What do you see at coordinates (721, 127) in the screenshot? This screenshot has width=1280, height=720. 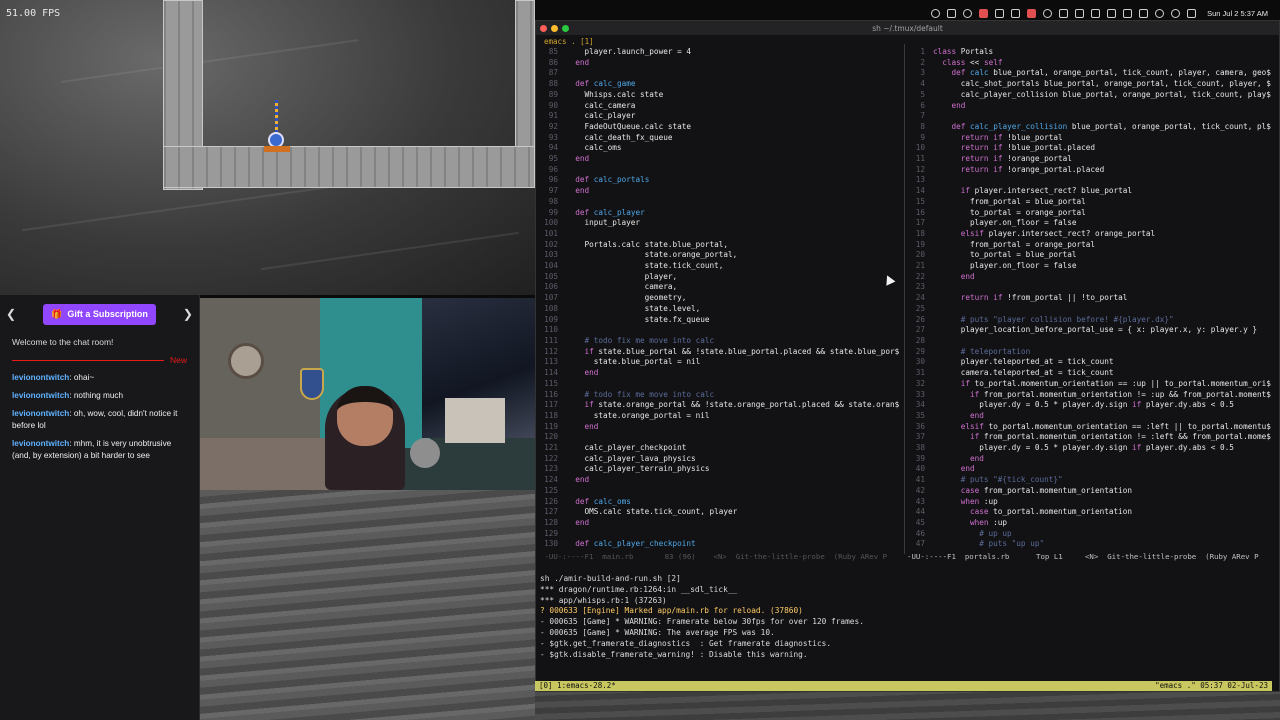 I see `code-line: 92 FadeOutQueue.calc state` at bounding box center [721, 127].